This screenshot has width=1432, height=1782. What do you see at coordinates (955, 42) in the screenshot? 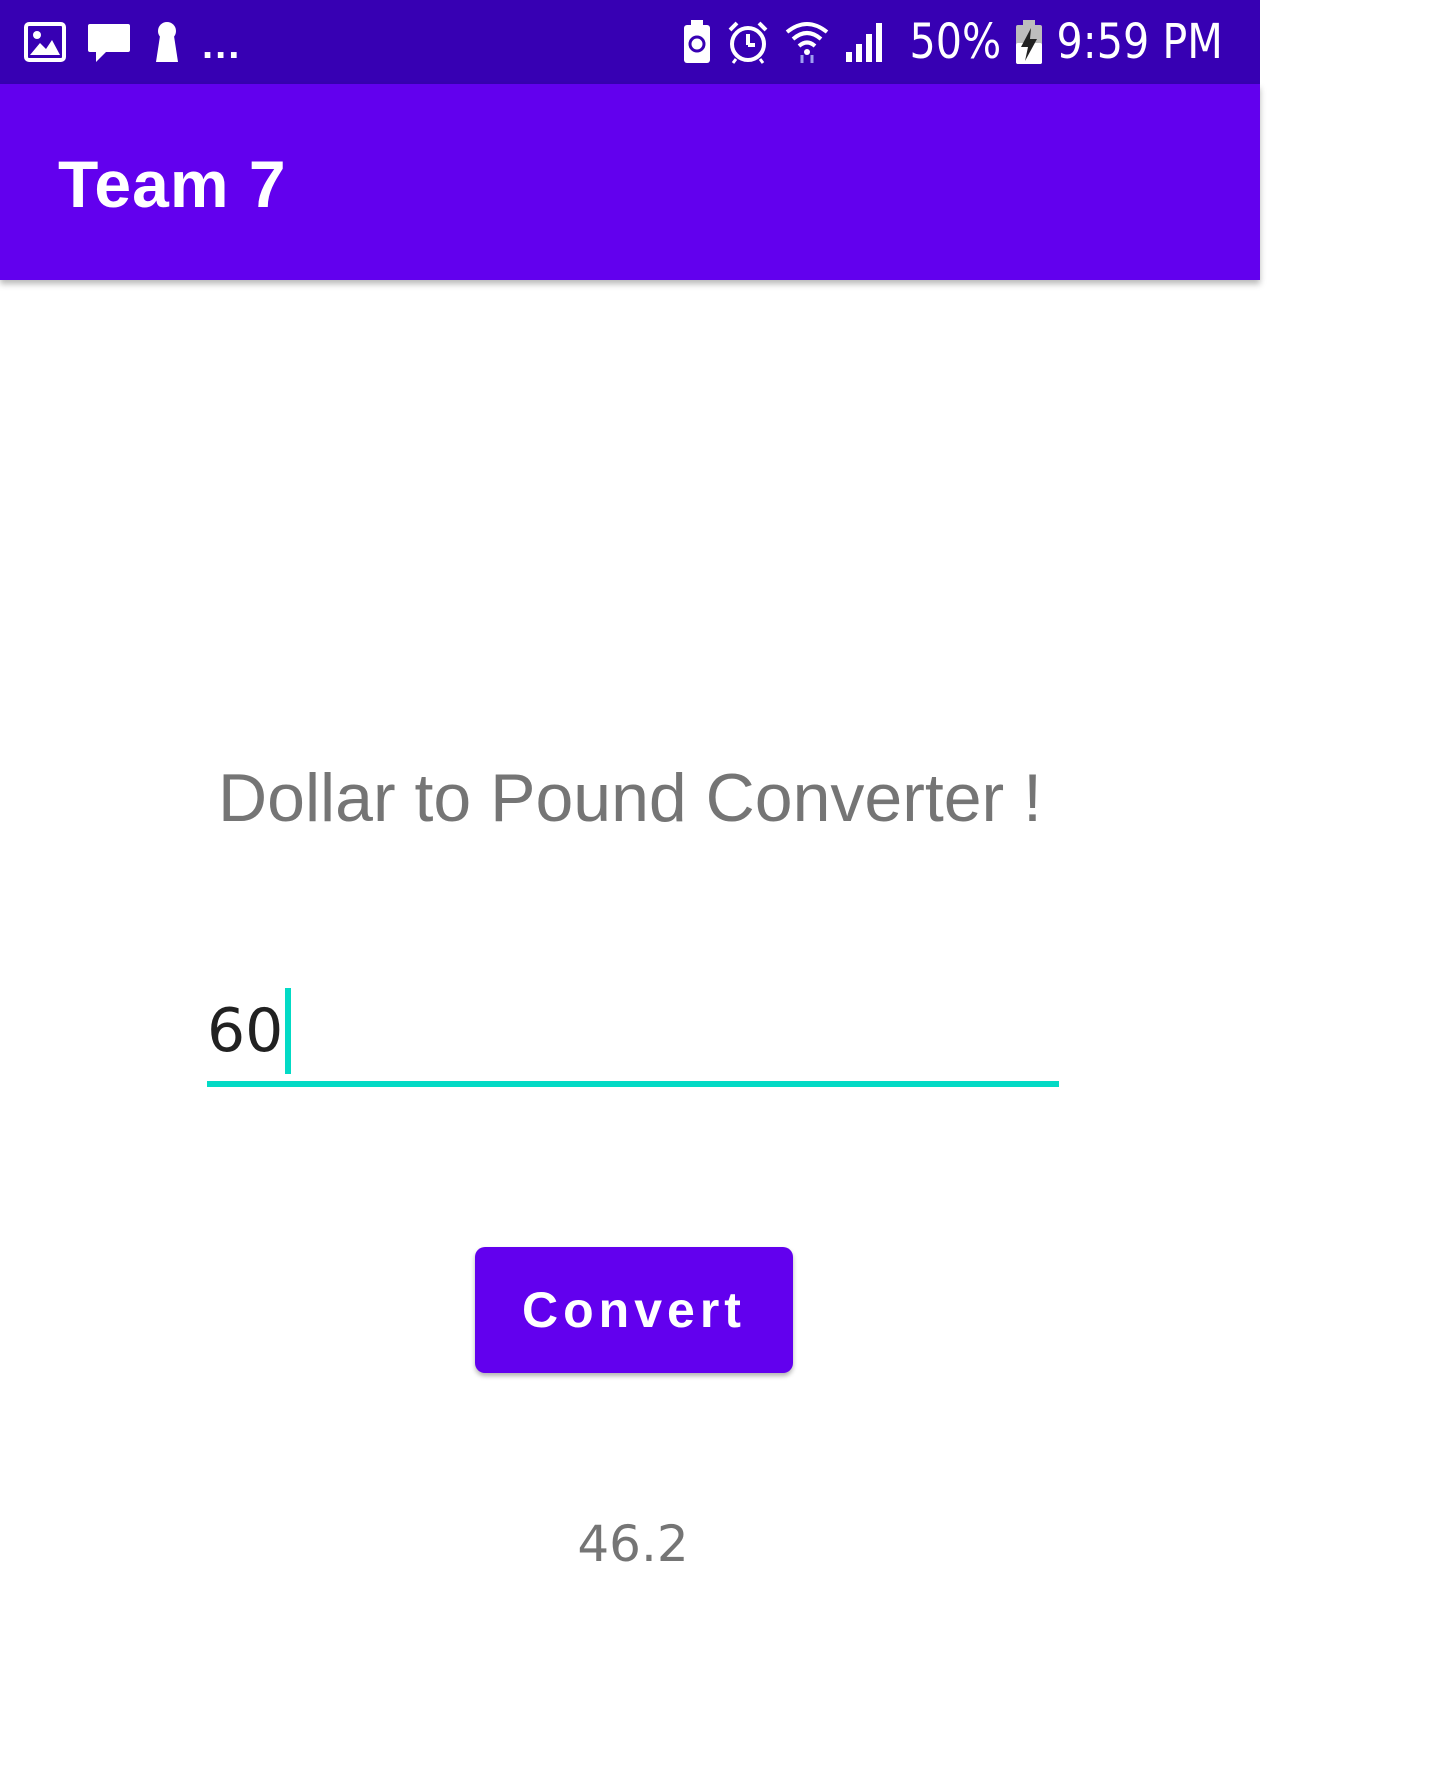
I see `battery-percentage: 50%` at bounding box center [955, 42].